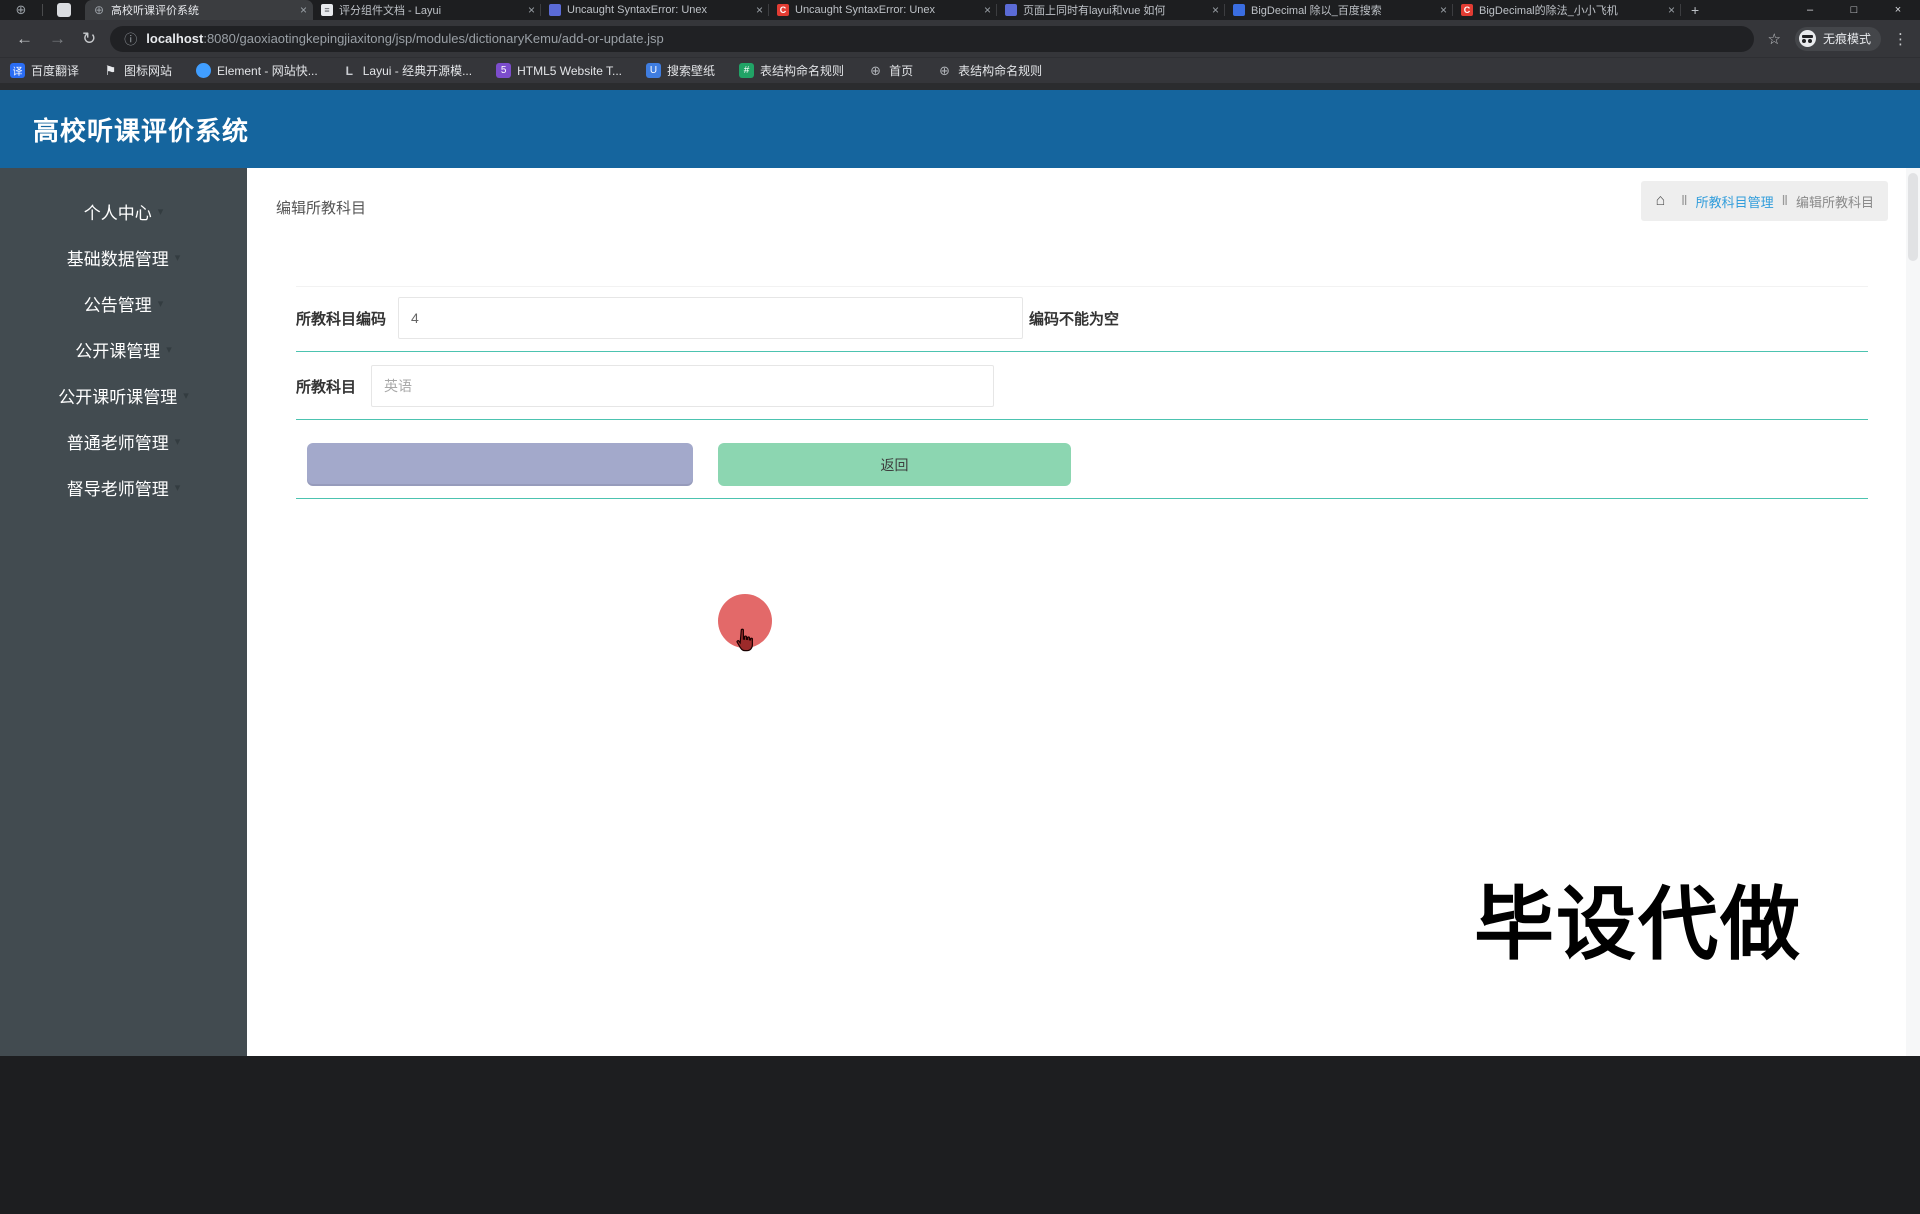 The height and width of the screenshot is (1214, 1920). Describe the element at coordinates (118, 351) in the screenshot. I see `sidebar-item-label: 公开课管理` at that location.